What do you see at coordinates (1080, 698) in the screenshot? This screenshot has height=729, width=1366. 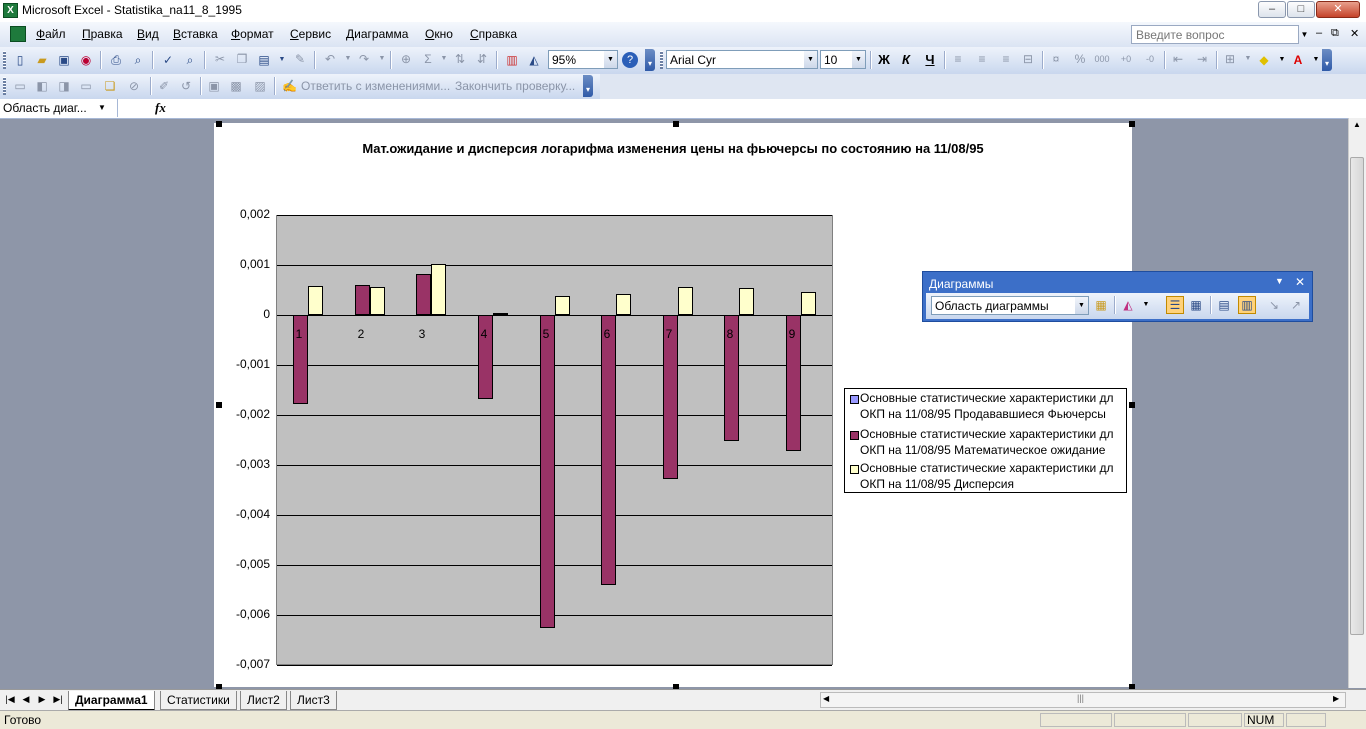 I see `scroll-thumb-grip: |||` at bounding box center [1080, 698].